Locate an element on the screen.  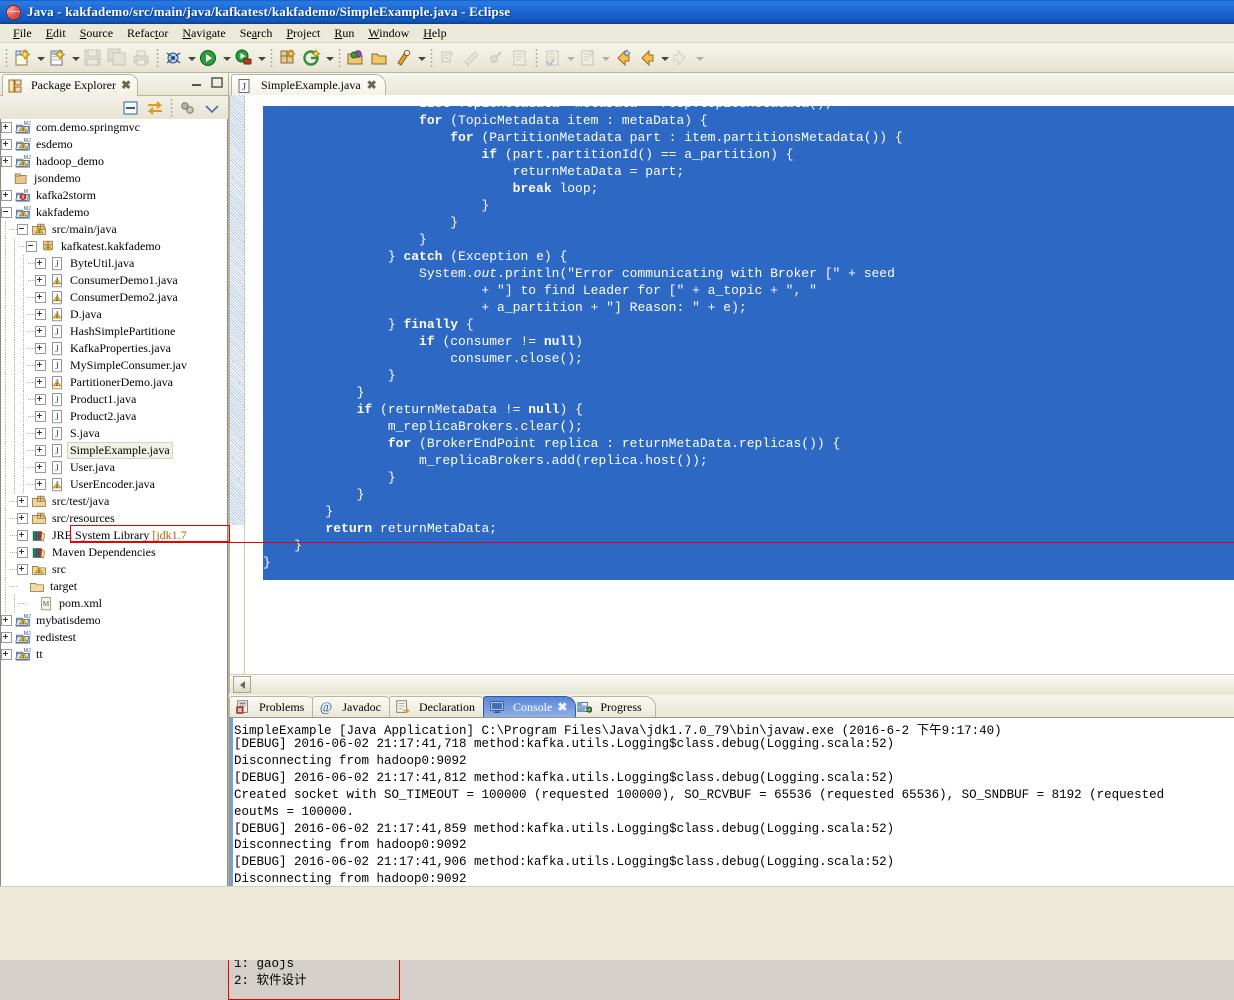
tab-console: Console ✖ is located at coordinates (529, 706).